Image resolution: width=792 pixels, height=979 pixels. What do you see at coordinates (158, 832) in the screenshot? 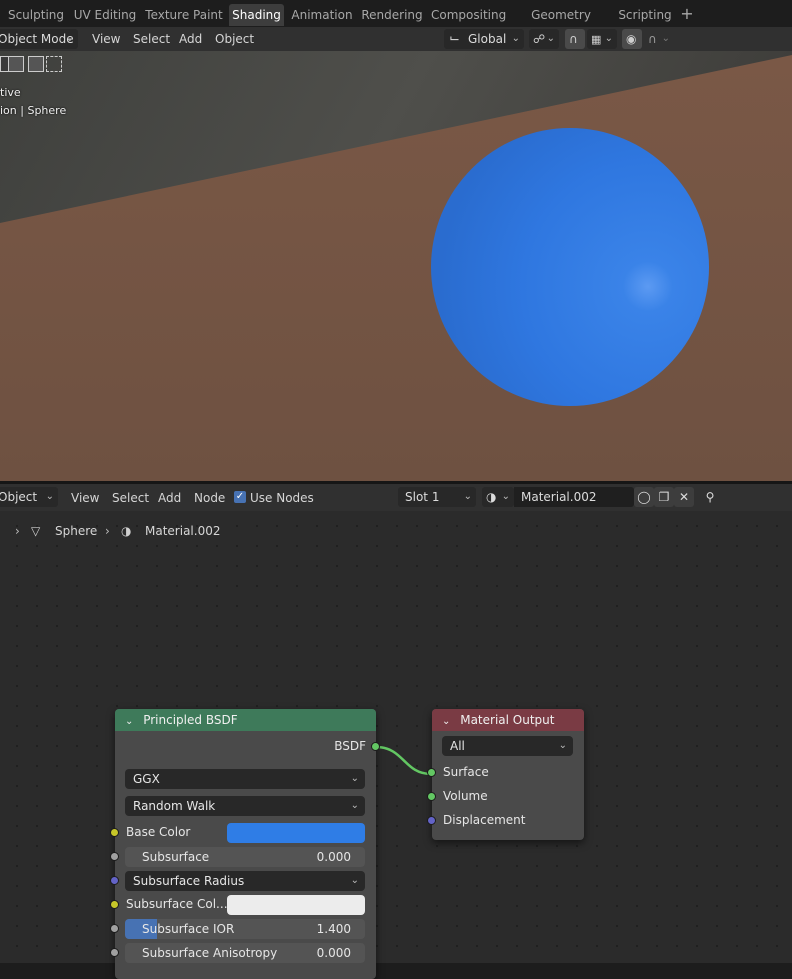
I see `base-color-label: Base Color` at bounding box center [158, 832].